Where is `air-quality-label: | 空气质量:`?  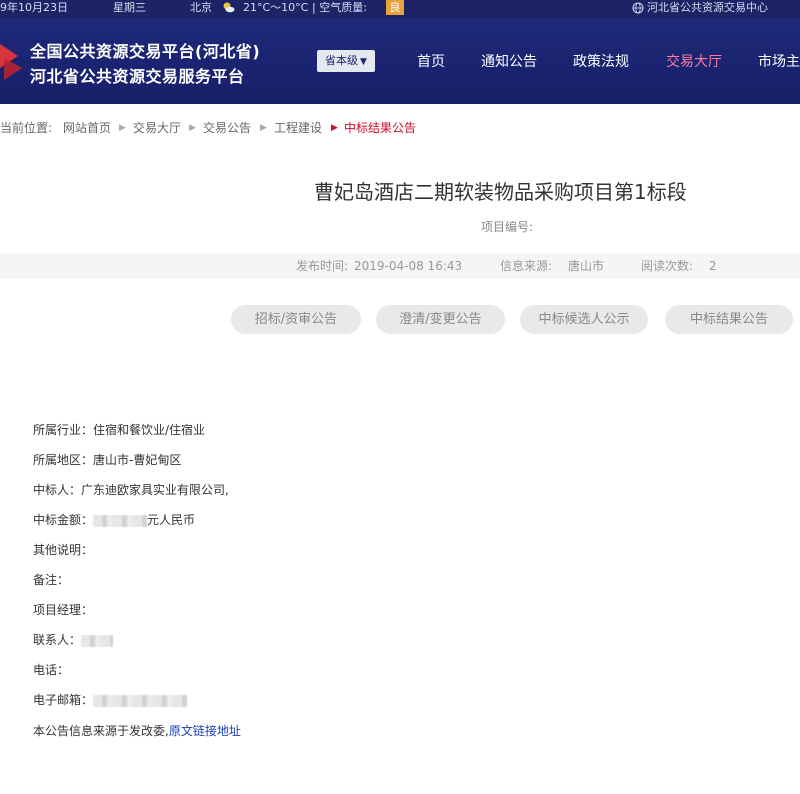
air-quality-label: | 空气质量: is located at coordinates (339, 7).